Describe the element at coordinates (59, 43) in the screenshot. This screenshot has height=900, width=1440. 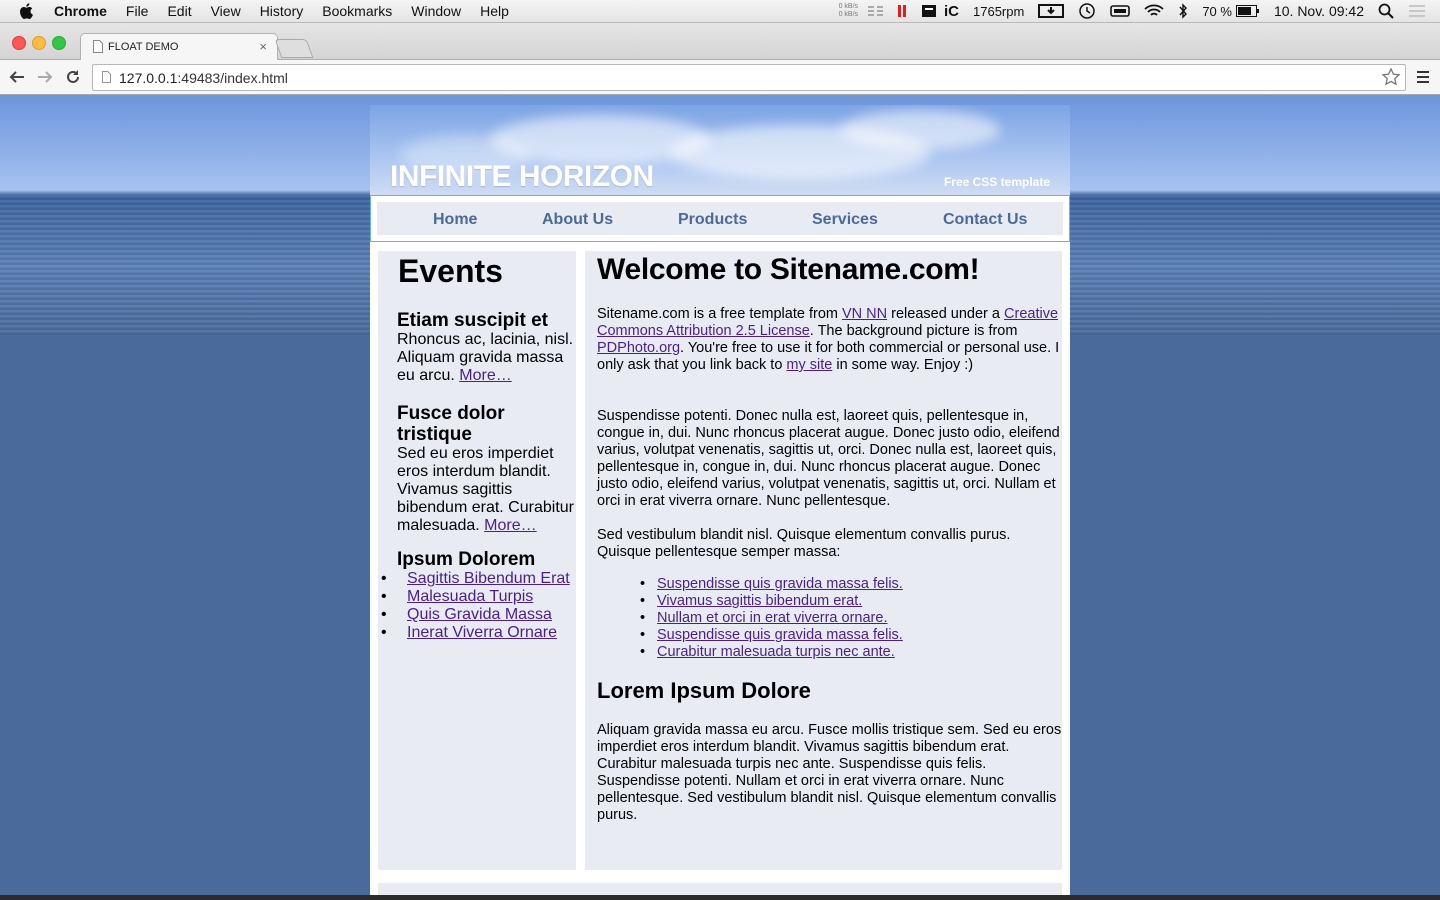
I see `zoom-window-button` at that location.